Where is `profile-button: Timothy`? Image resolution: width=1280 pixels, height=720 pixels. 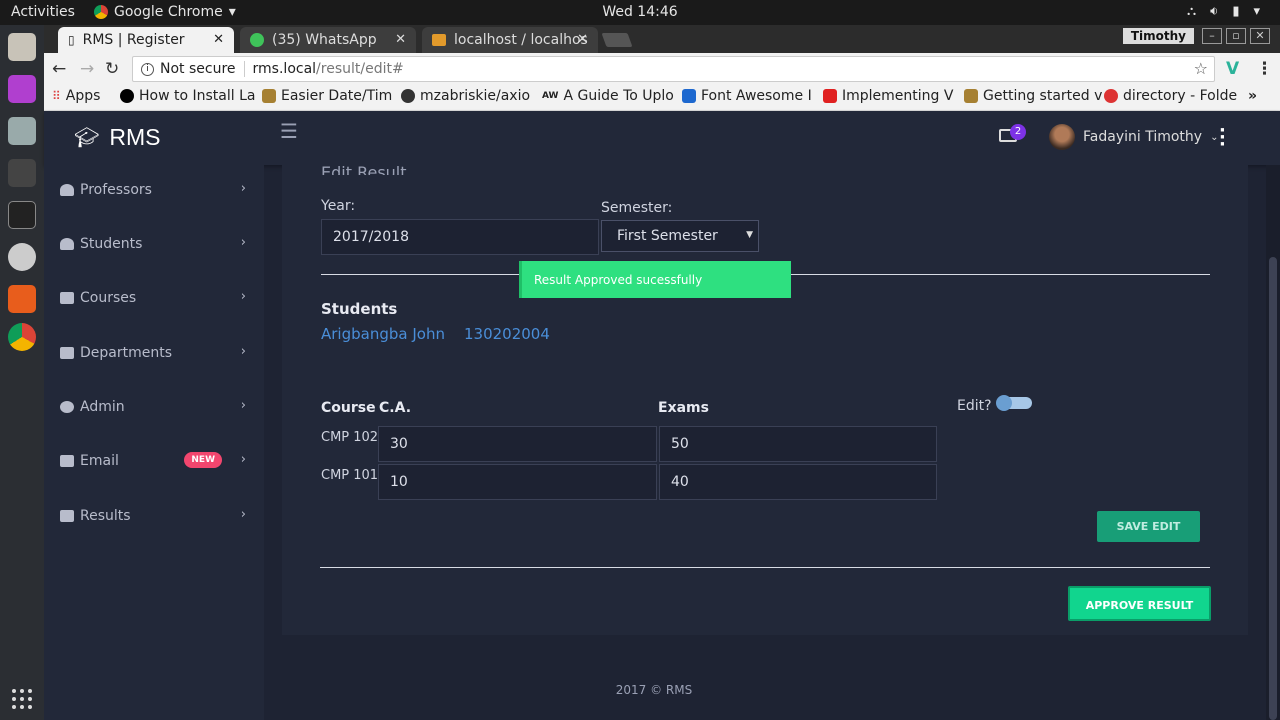 profile-button: Timothy is located at coordinates (1158, 36).